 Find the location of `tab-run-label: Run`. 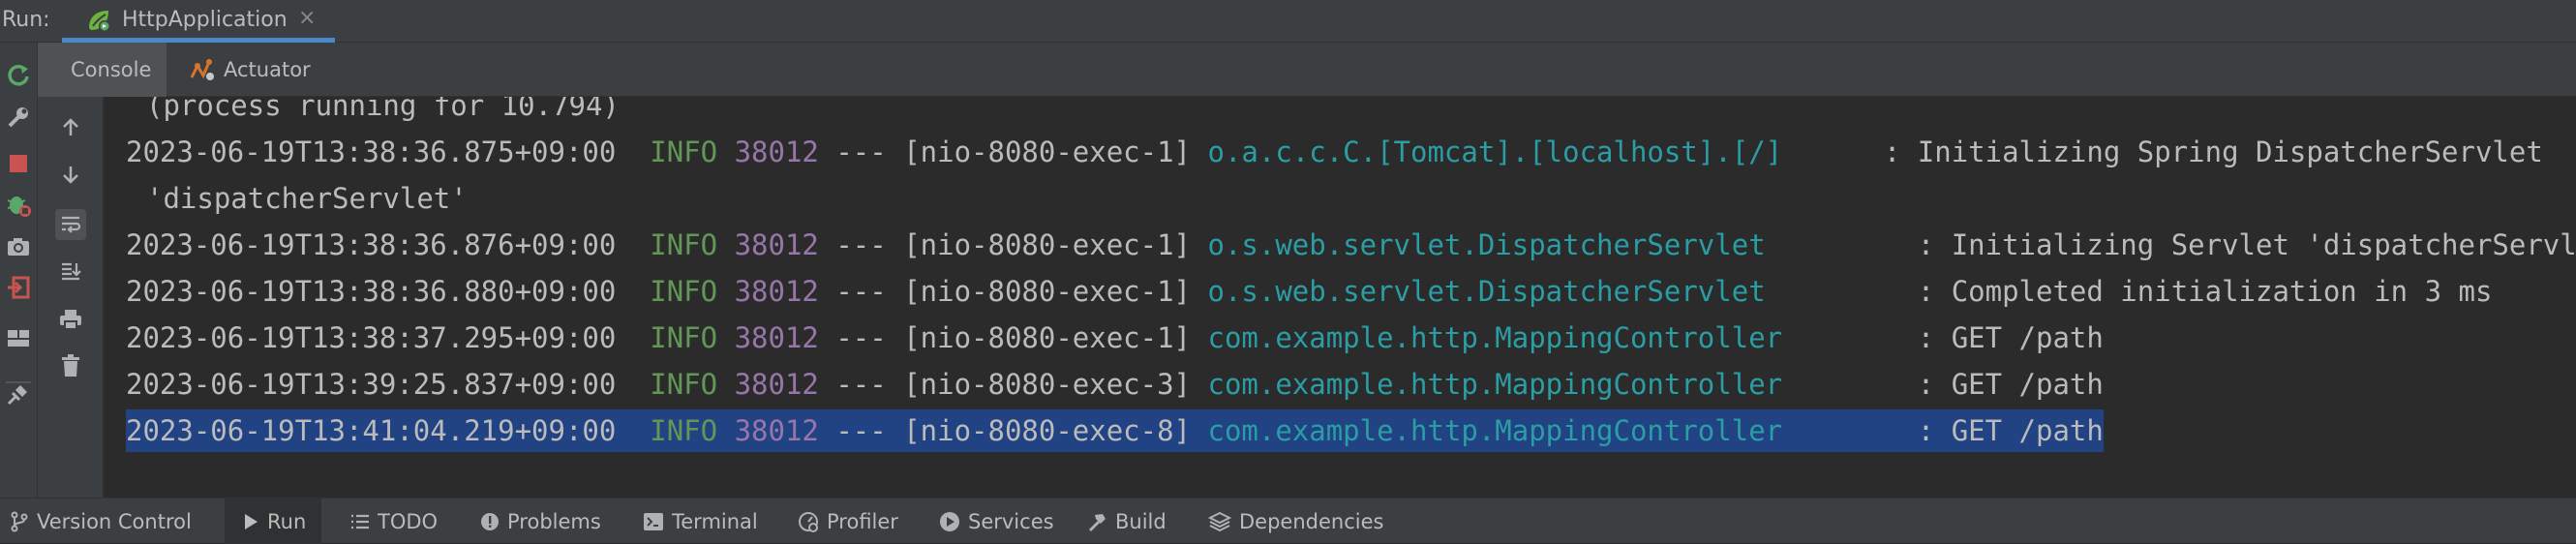

tab-run-label: Run is located at coordinates (287, 521).